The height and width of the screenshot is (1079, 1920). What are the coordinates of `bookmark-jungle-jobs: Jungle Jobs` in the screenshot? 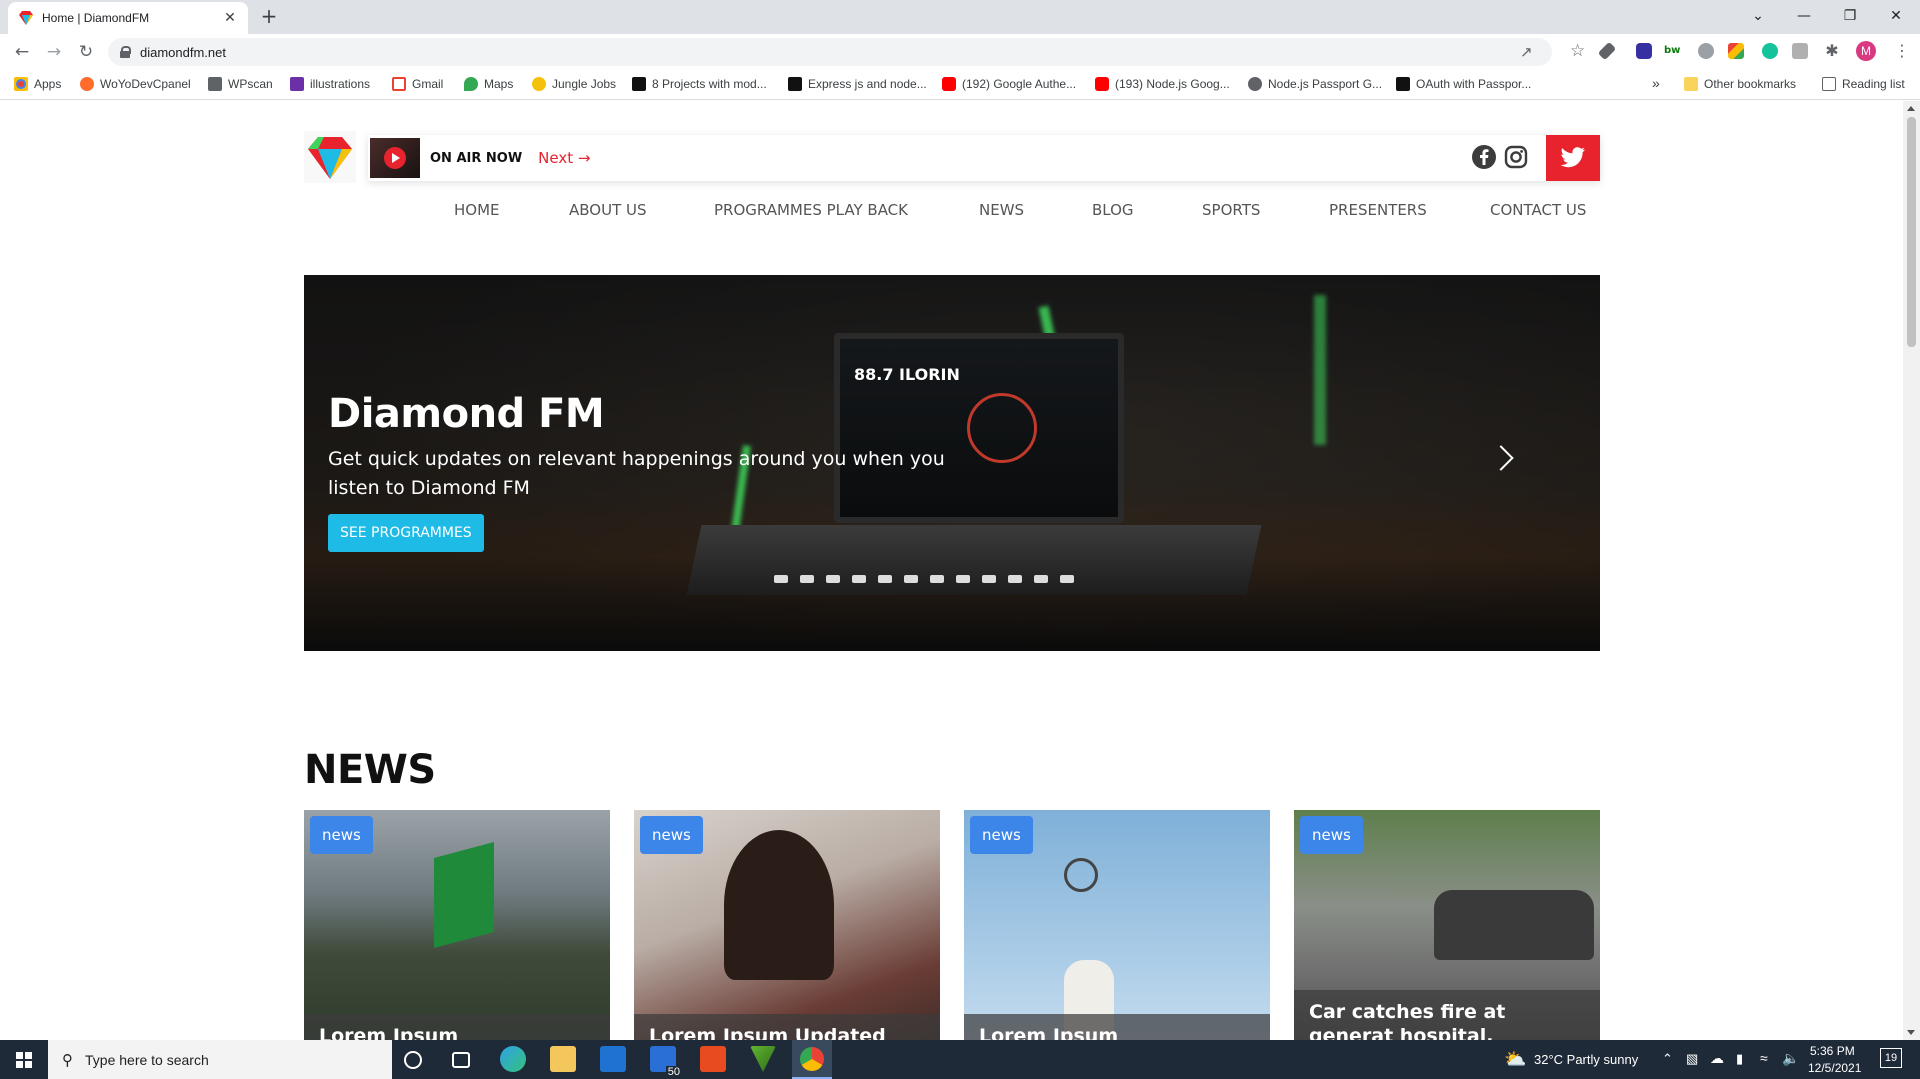 It's located at (574, 84).